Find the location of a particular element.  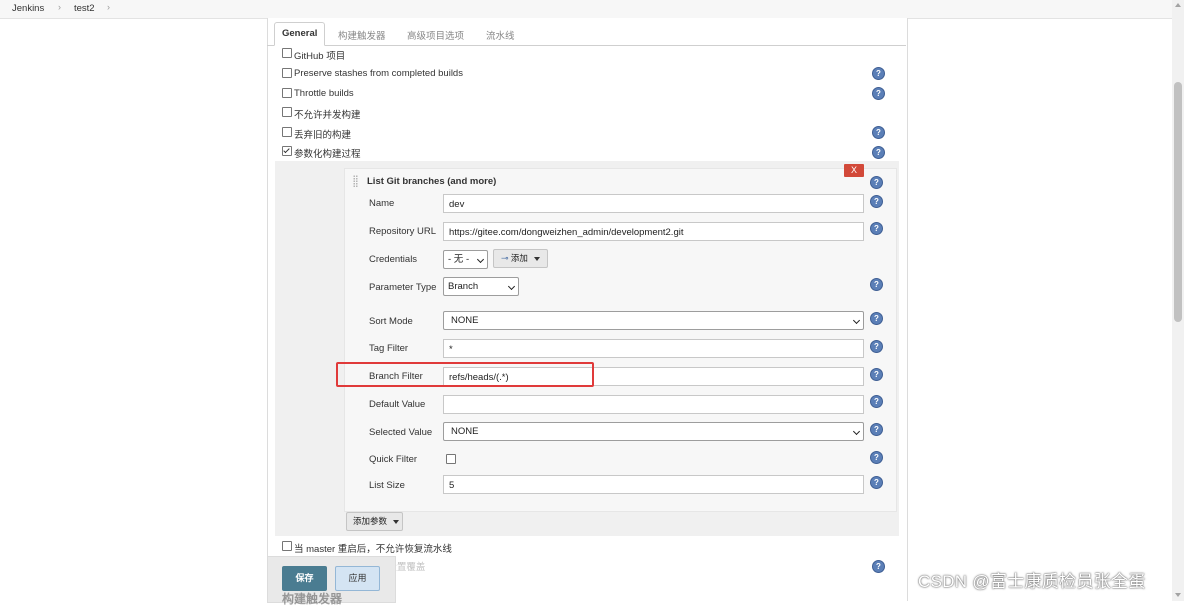

scroll-down-icon is located at coordinates (1178, 595).